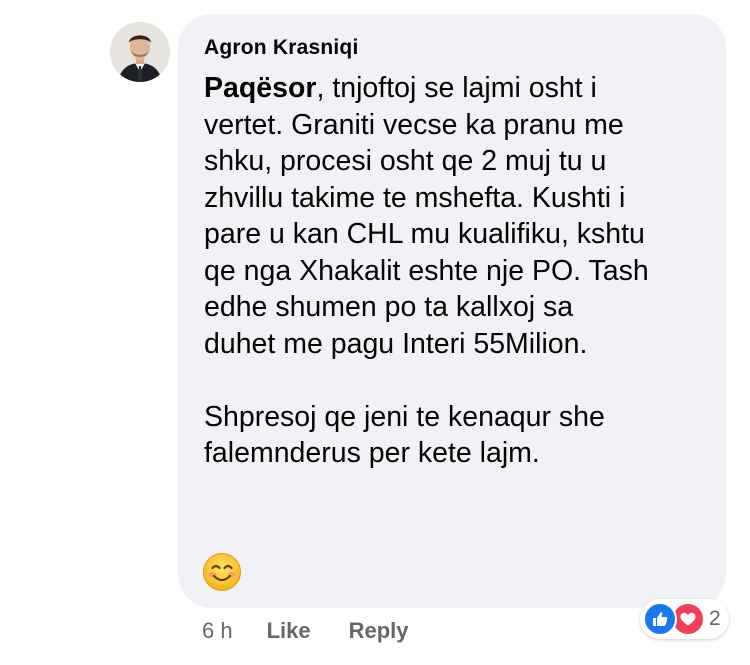  Describe the element at coordinates (426, 270) in the screenshot. I see `comment-line: qe nga Xhakalit eshte nje PO. Tash` at that location.